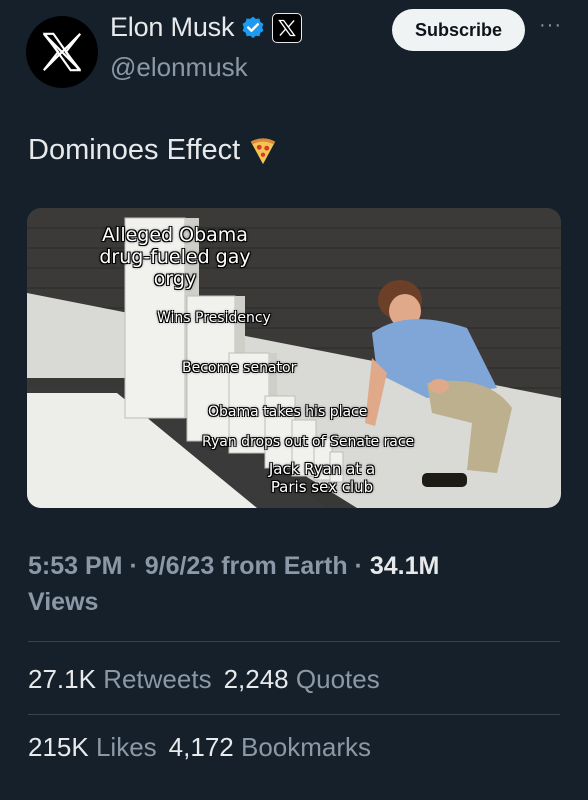  I want to click on tweet-date: 9/6/23, so click(180, 566).